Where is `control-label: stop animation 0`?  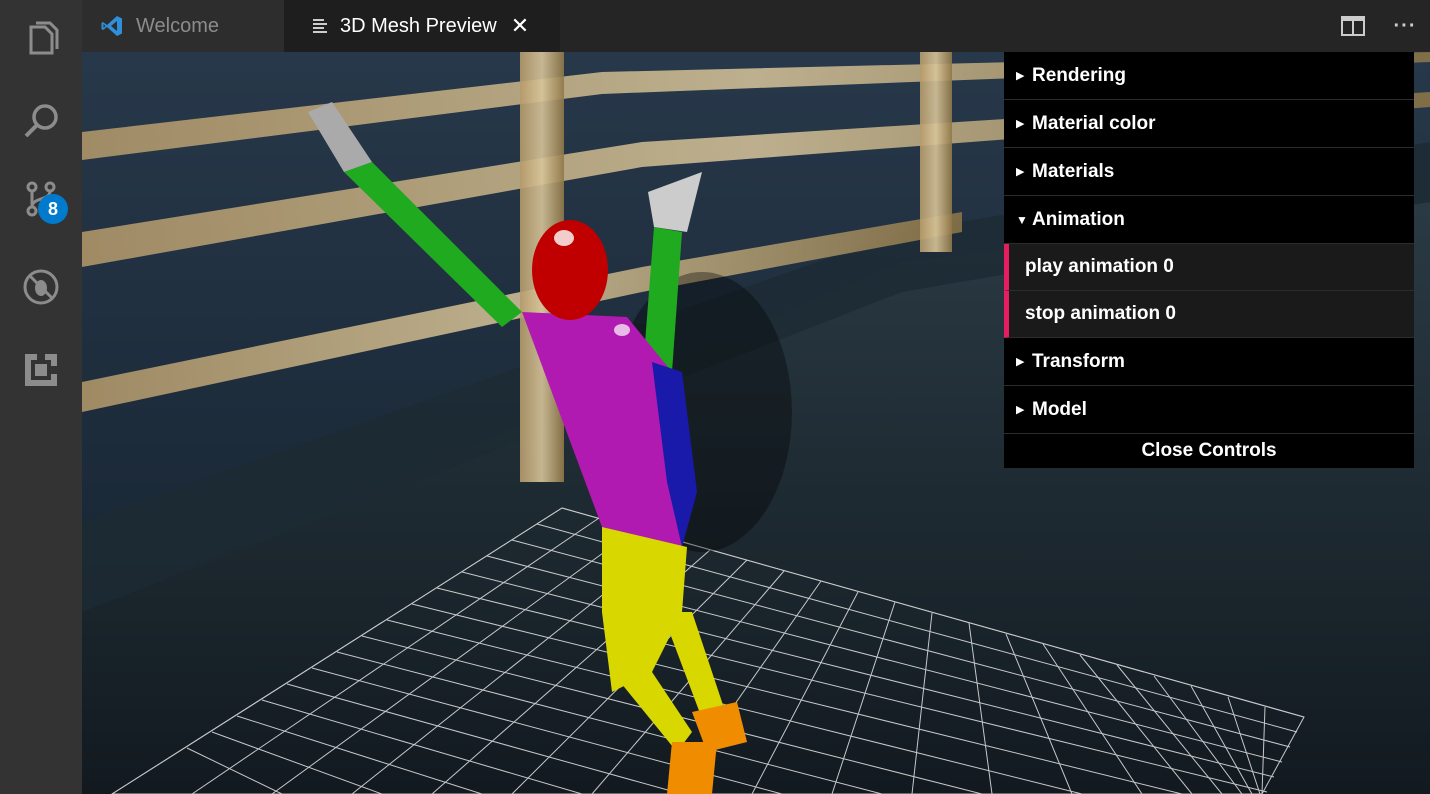
control-label: stop animation 0 is located at coordinates (1100, 313).